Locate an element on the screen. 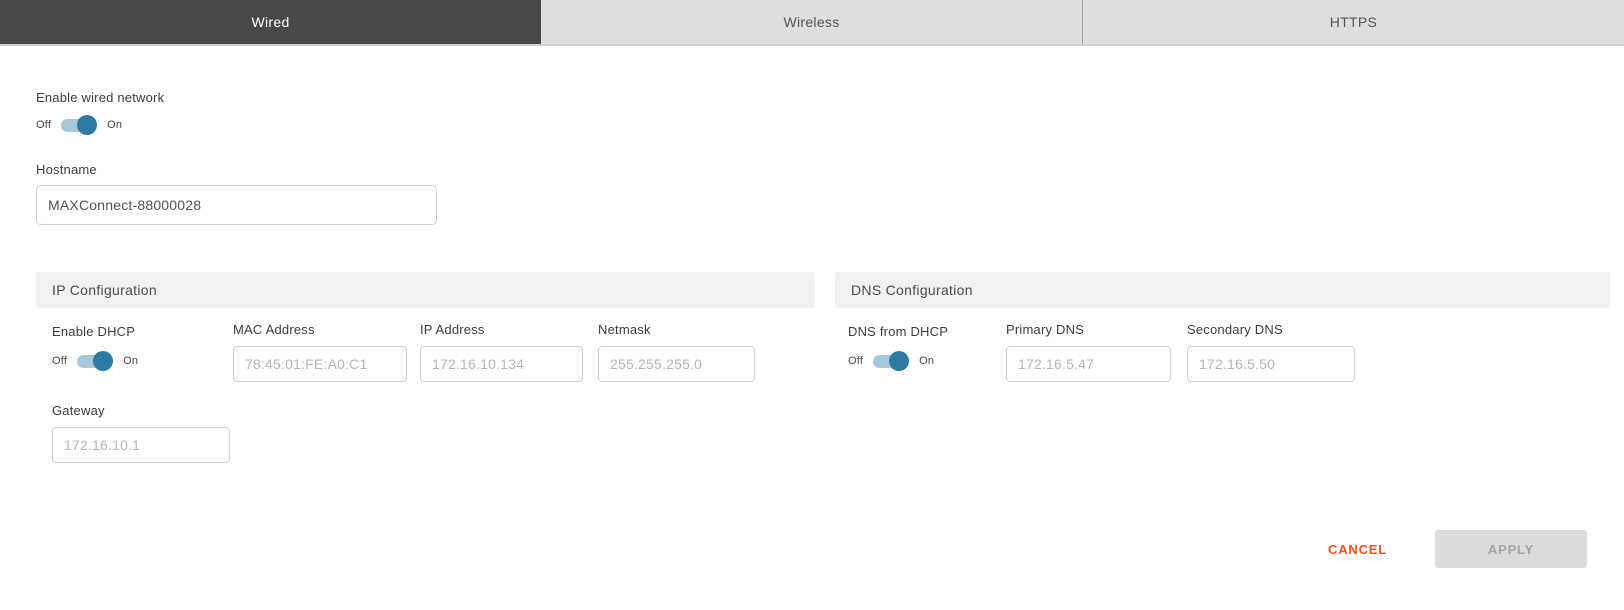  primary-dns-group: Primary DNS is located at coordinates (1088, 352).